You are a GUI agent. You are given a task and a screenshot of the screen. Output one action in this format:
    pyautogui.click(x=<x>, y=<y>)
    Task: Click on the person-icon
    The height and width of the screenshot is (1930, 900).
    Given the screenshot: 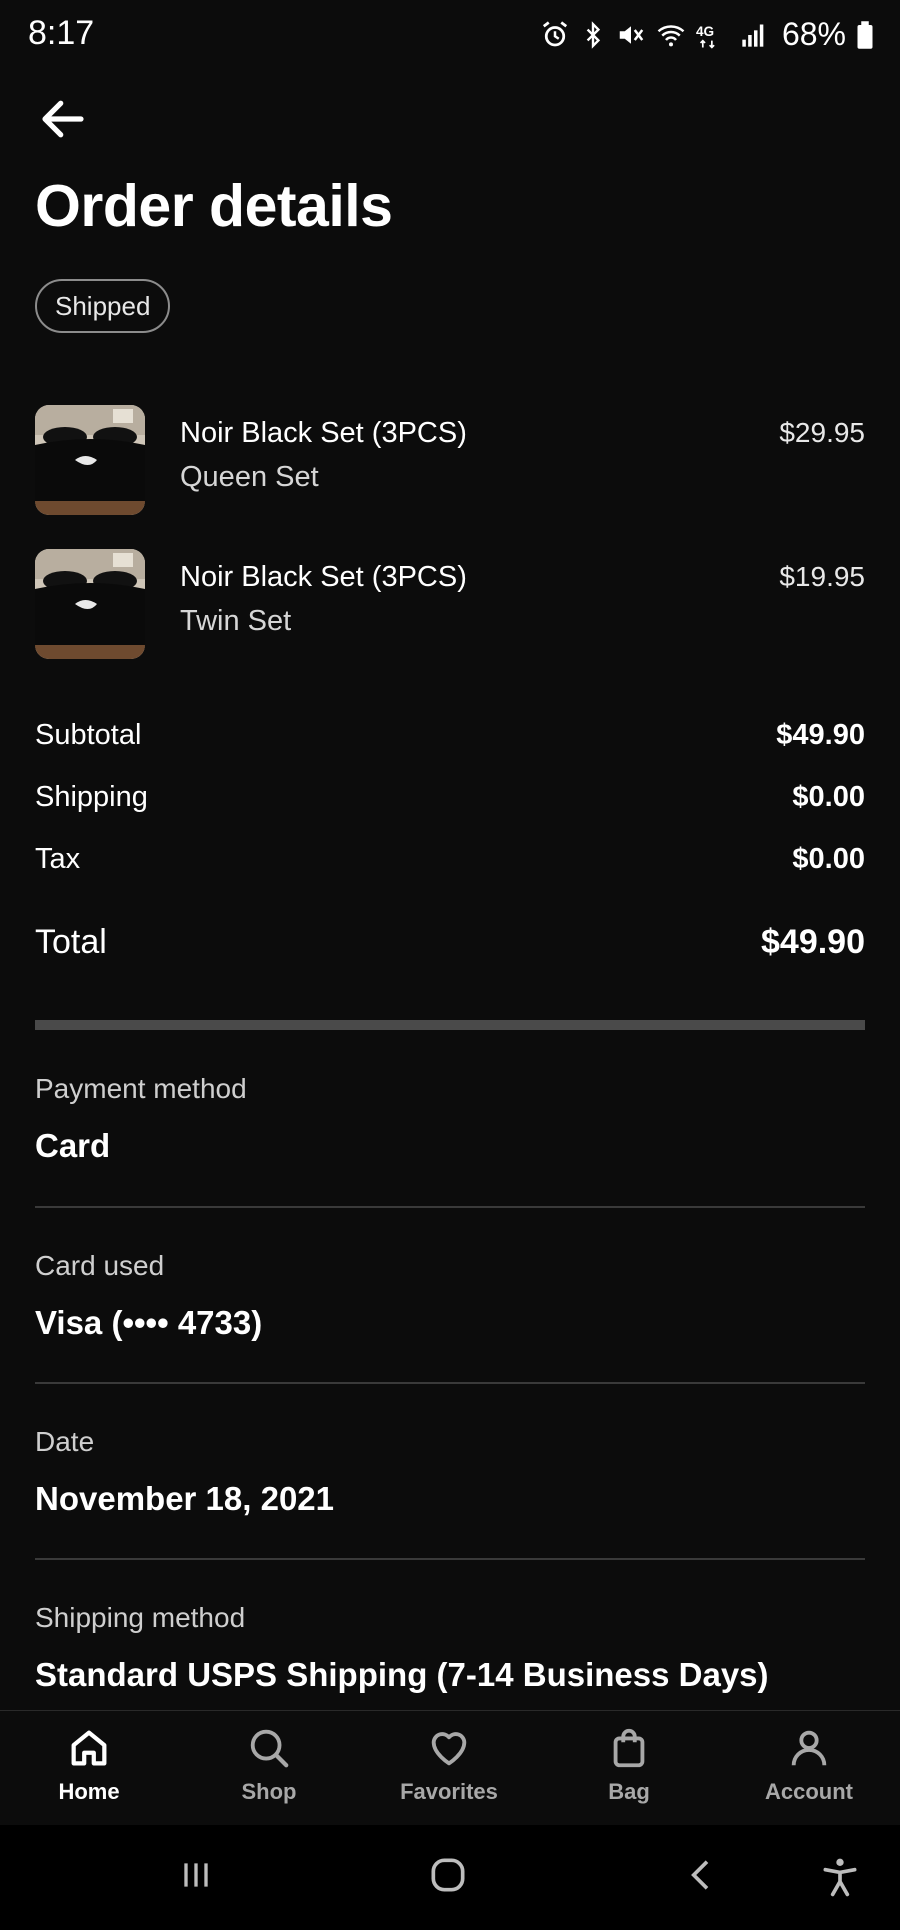 What is the action you would take?
    pyautogui.click(x=809, y=1748)
    